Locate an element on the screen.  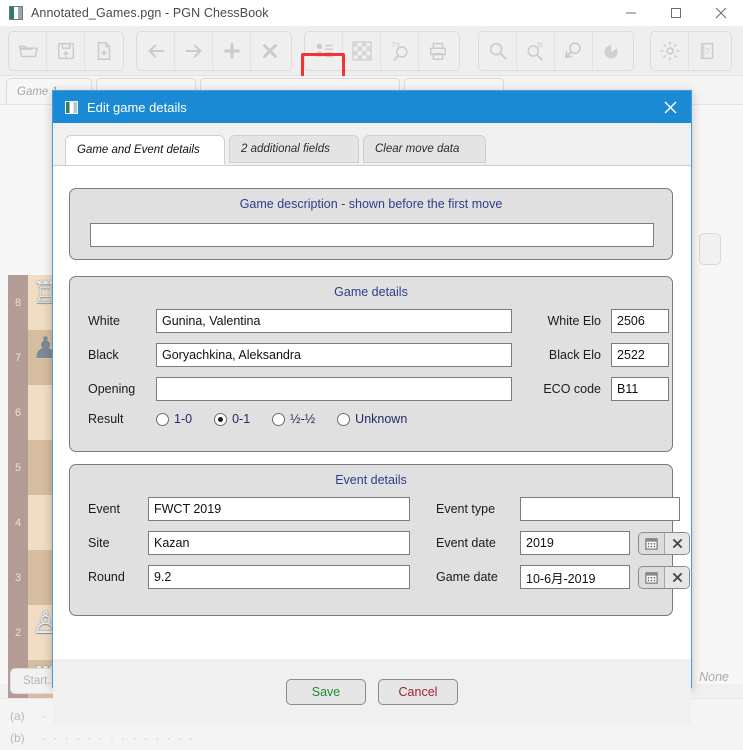
eco-code-input is located at coordinates (640, 389).